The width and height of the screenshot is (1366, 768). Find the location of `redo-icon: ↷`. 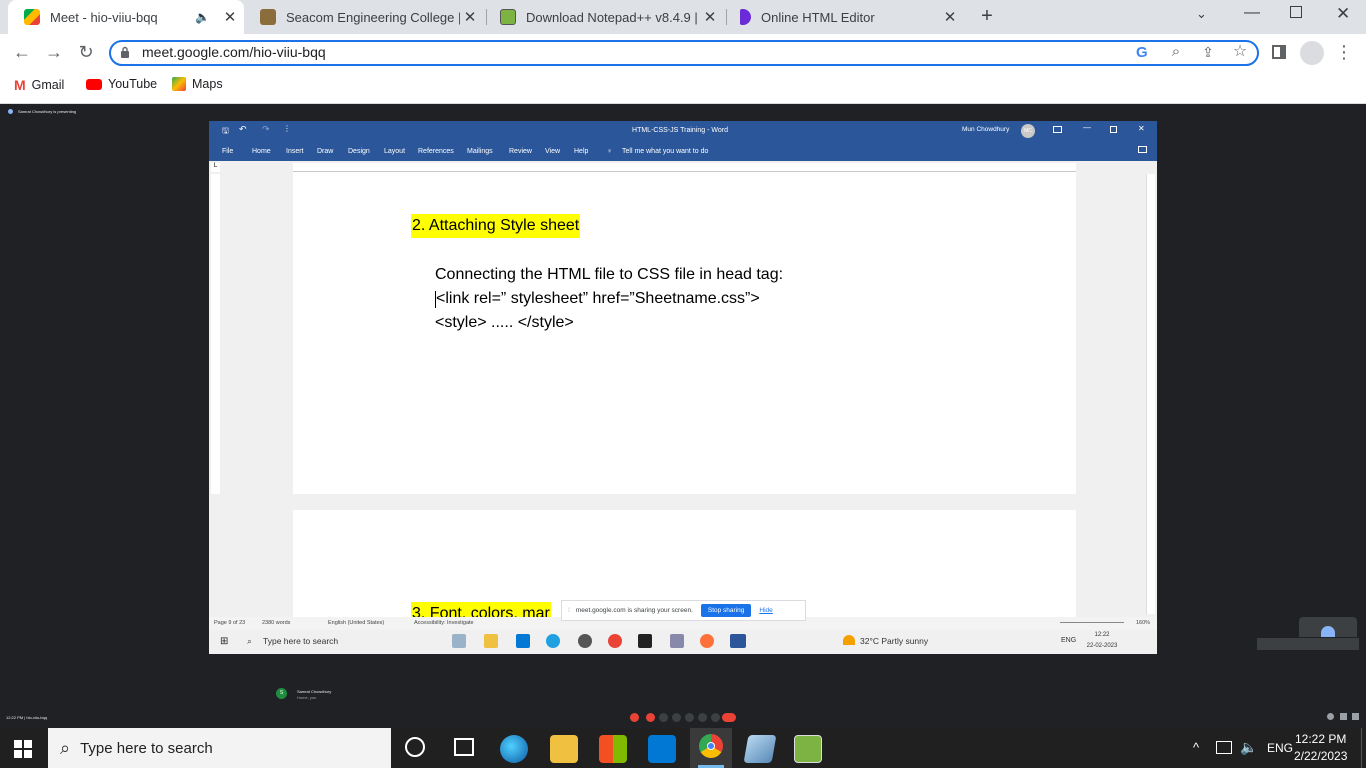

redo-icon: ↷ is located at coordinates (266, 129).